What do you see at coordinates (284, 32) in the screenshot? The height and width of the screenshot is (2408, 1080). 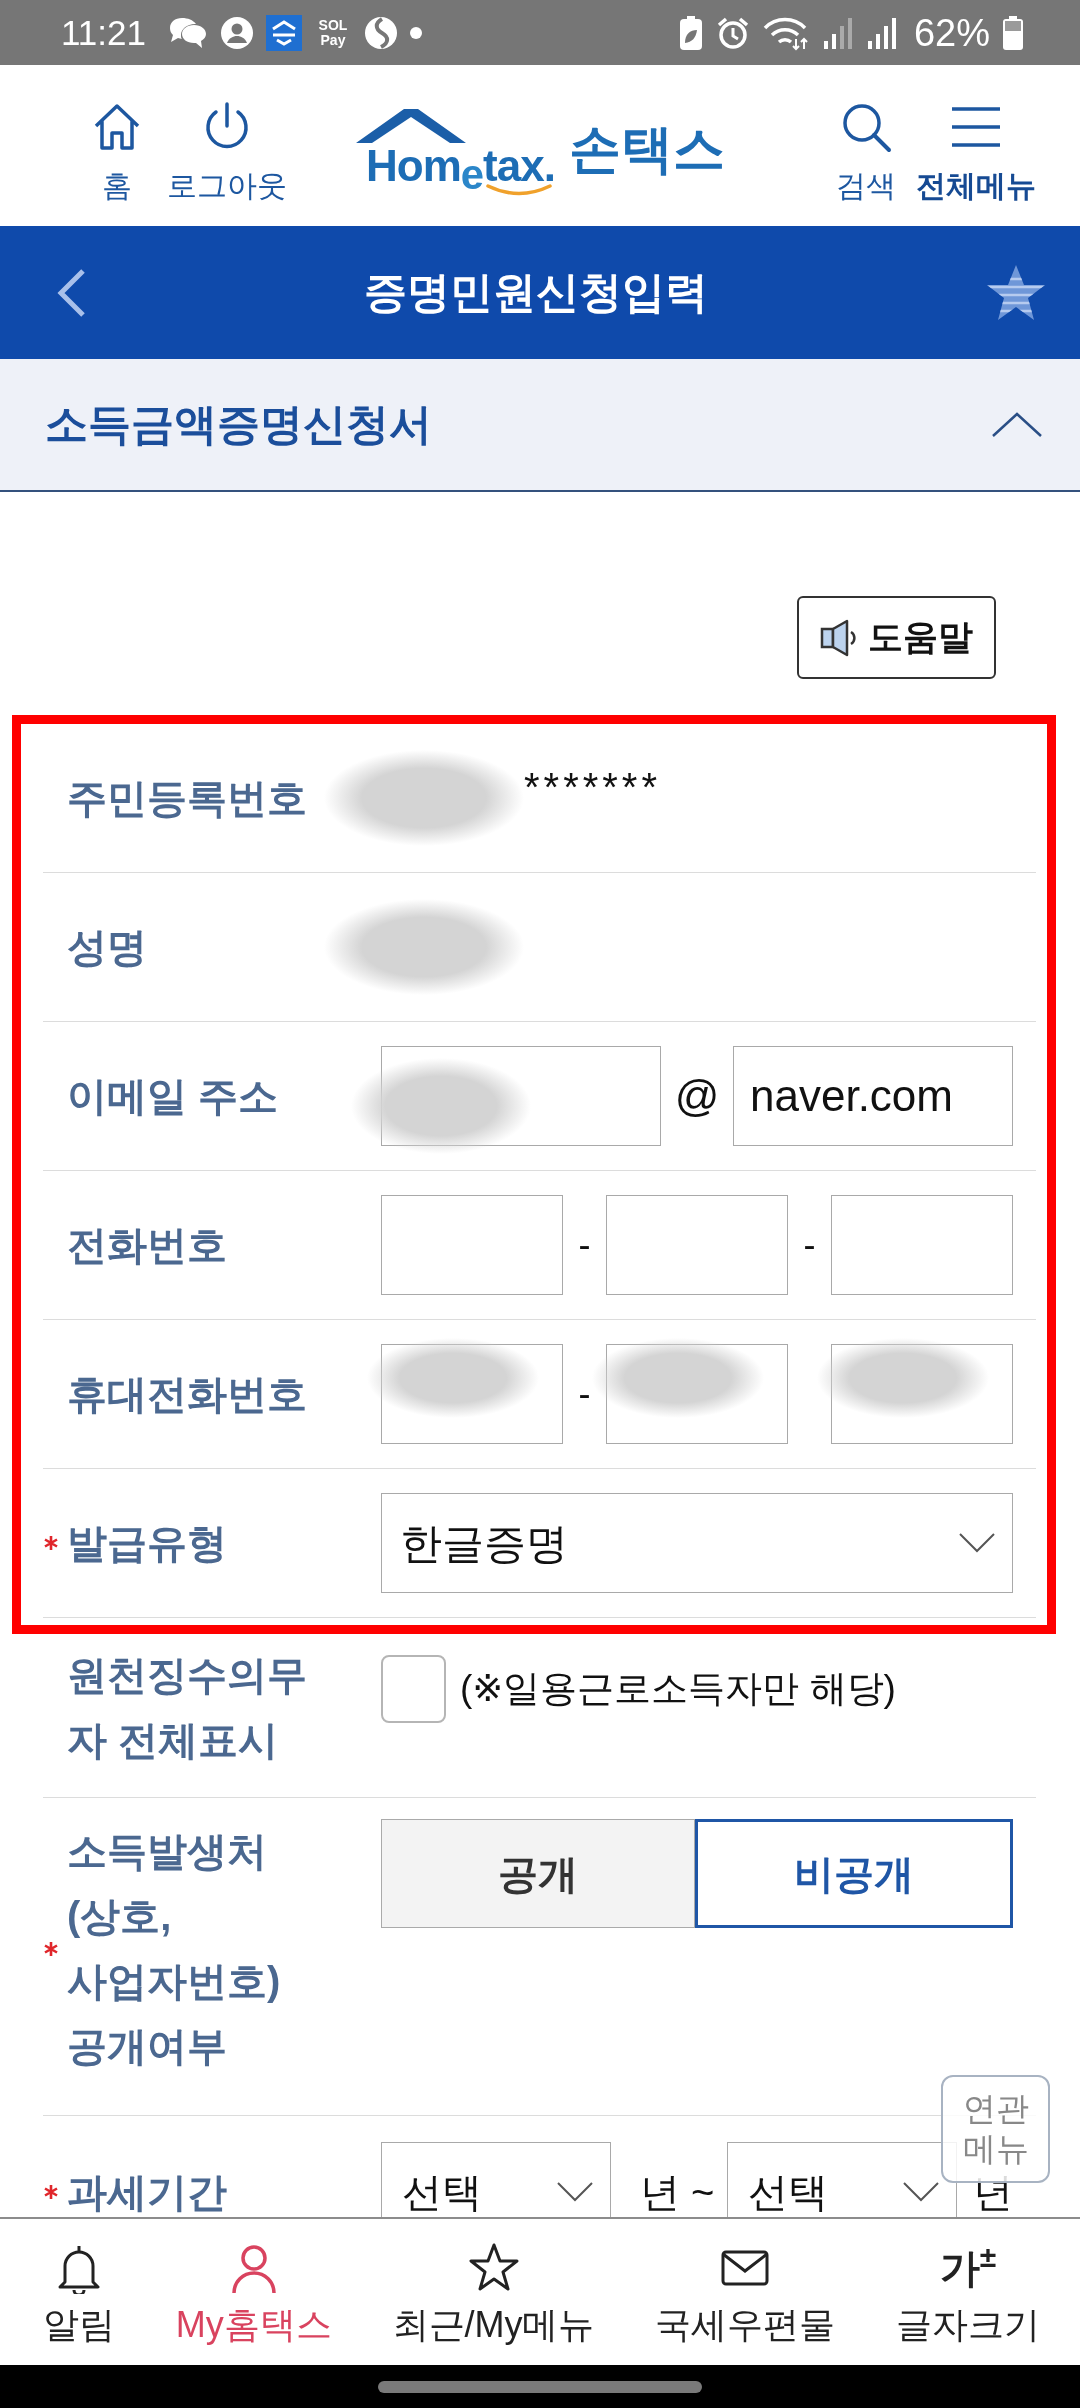 I see `bank-app-icon` at bounding box center [284, 32].